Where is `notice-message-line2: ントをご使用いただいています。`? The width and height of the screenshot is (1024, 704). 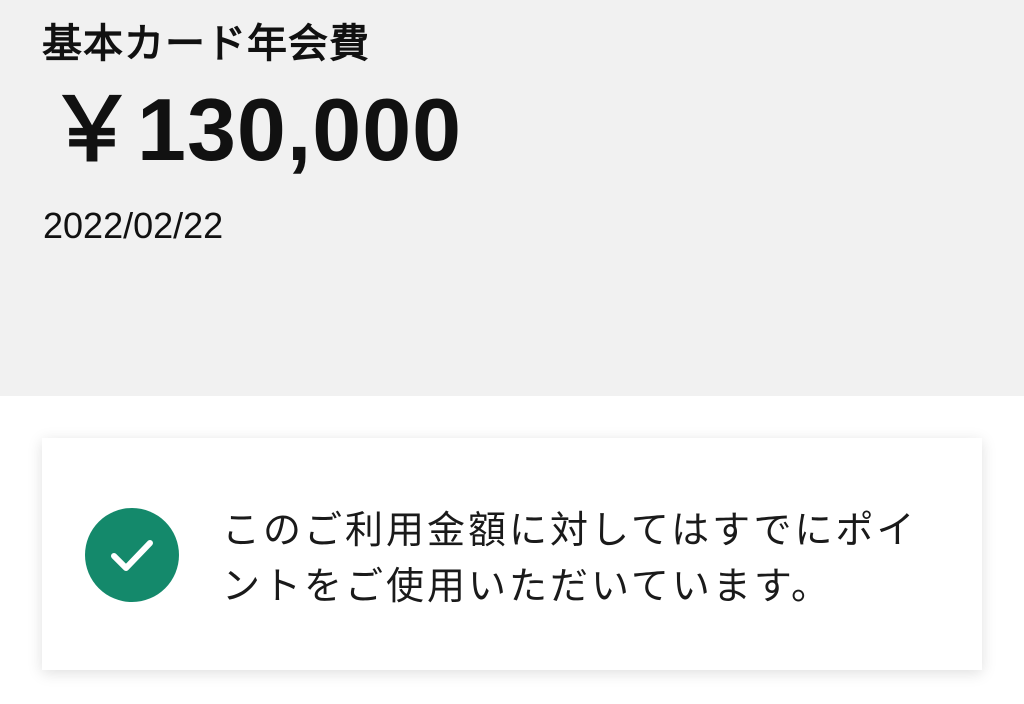
notice-message-line2: ントをご使用いただいています。 is located at coordinates (527, 586).